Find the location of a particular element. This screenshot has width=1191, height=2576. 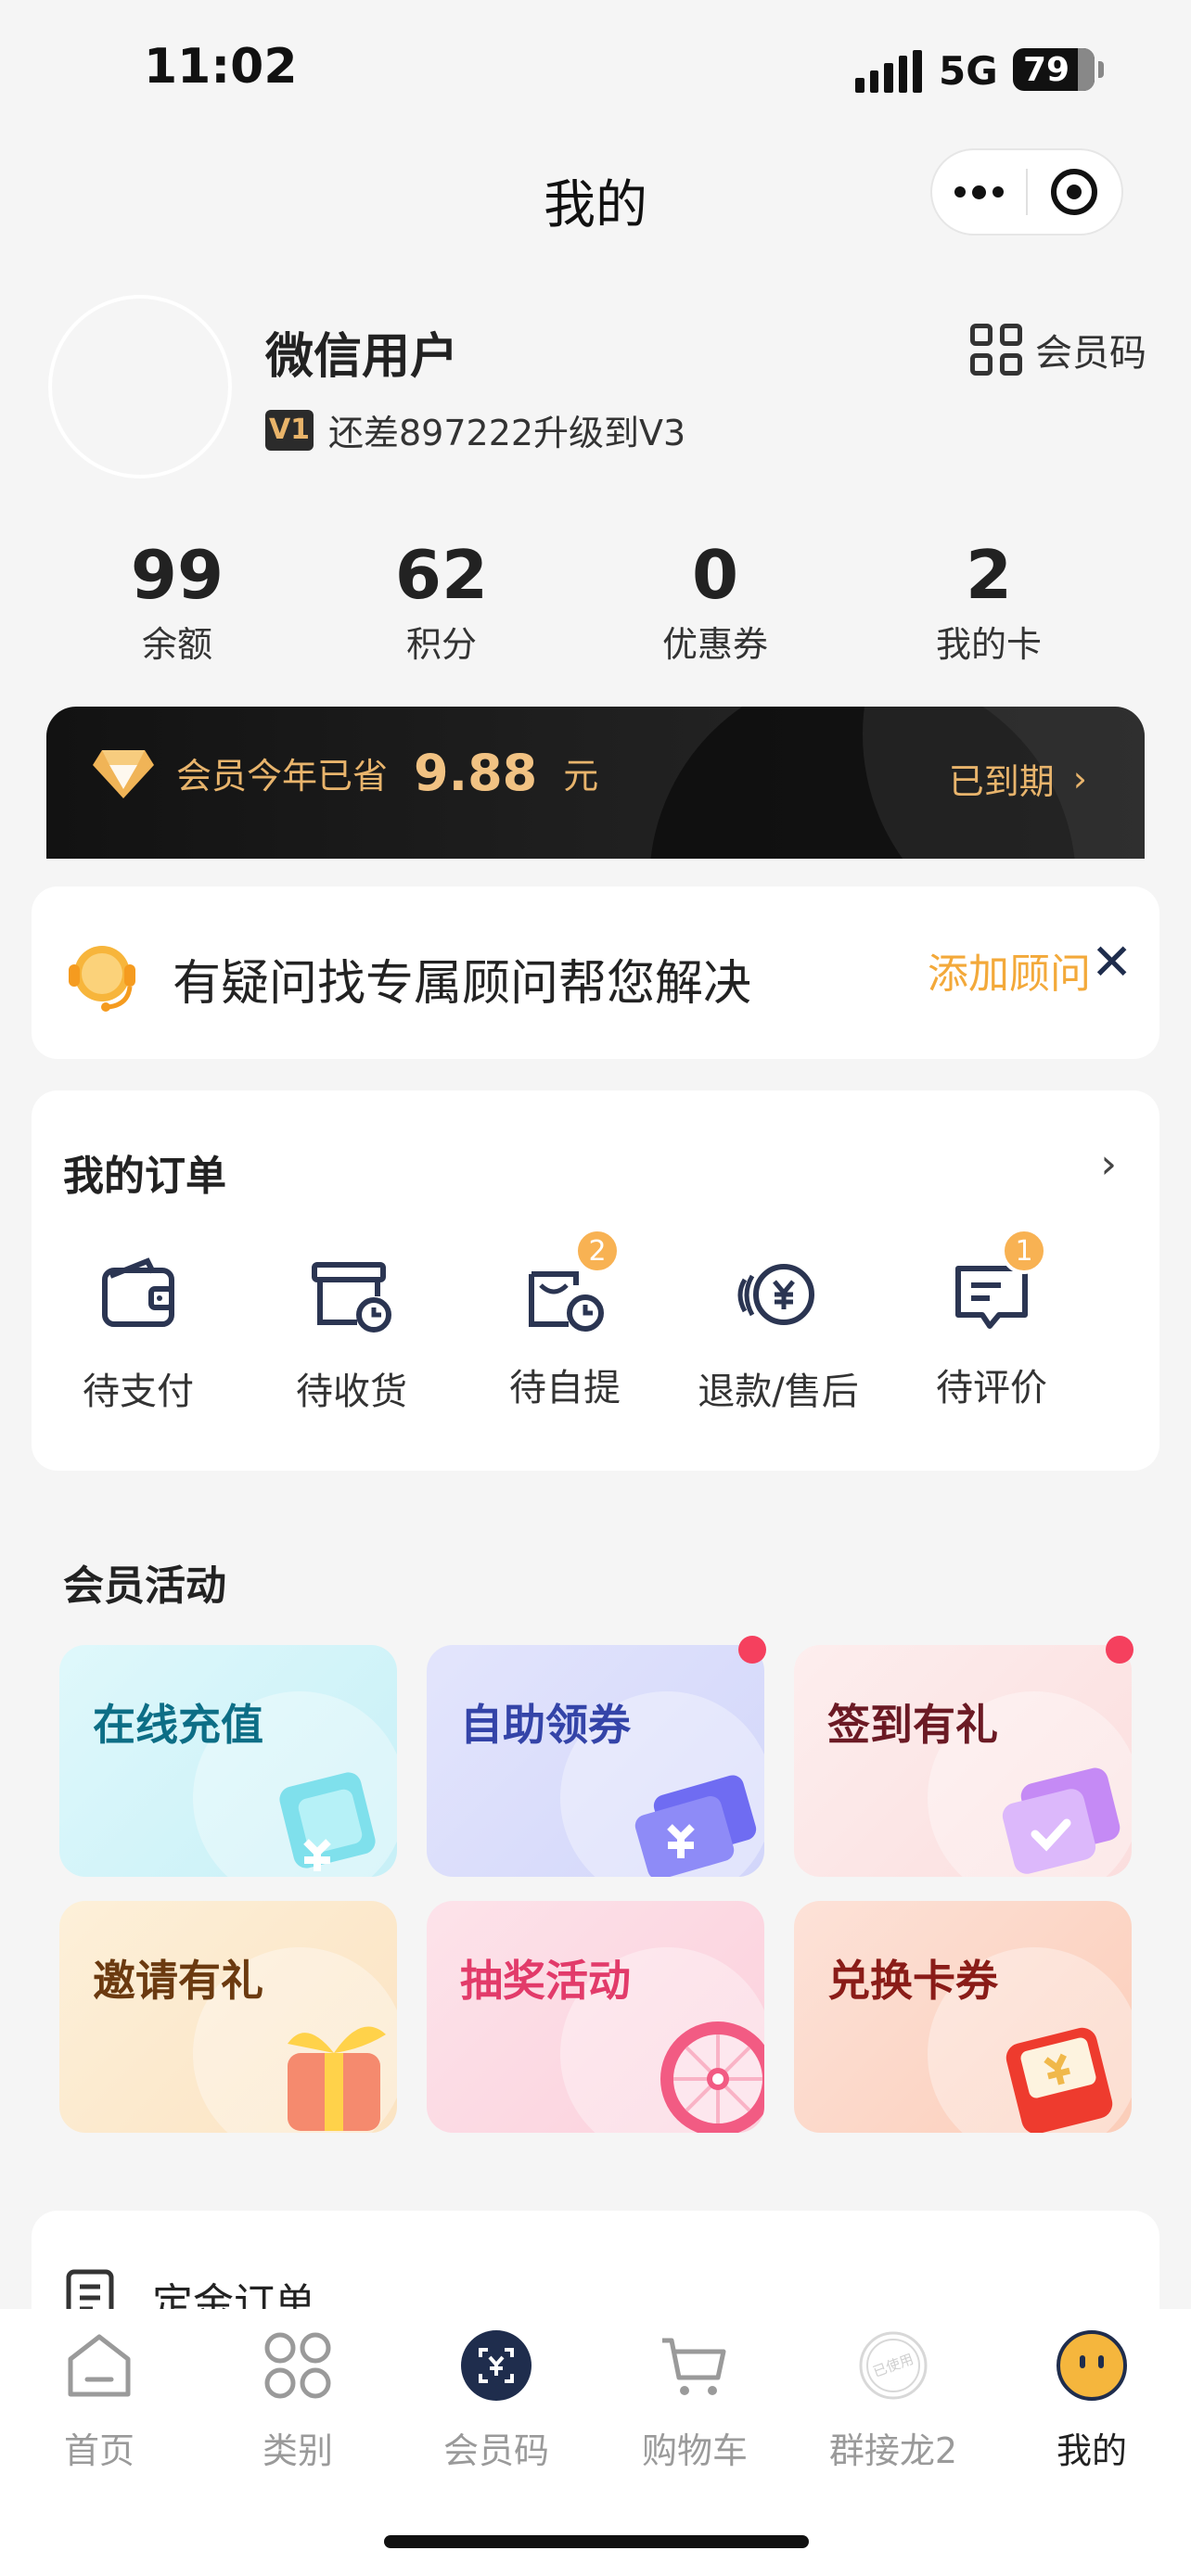

more-button is located at coordinates (979, 192).